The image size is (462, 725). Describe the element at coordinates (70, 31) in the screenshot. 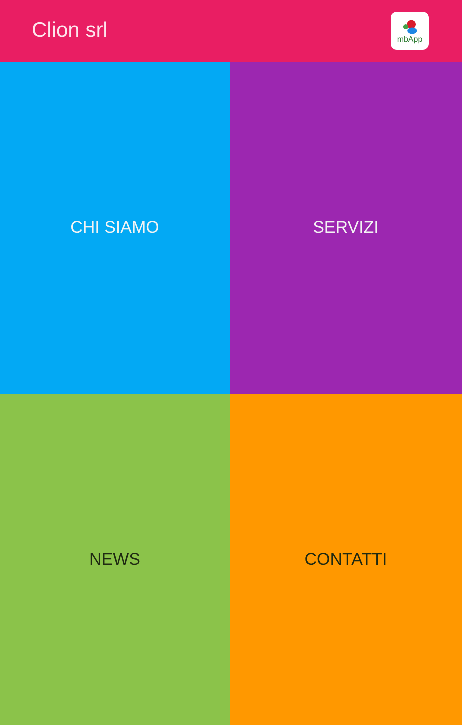

I see `app-title: Clion srl` at that location.